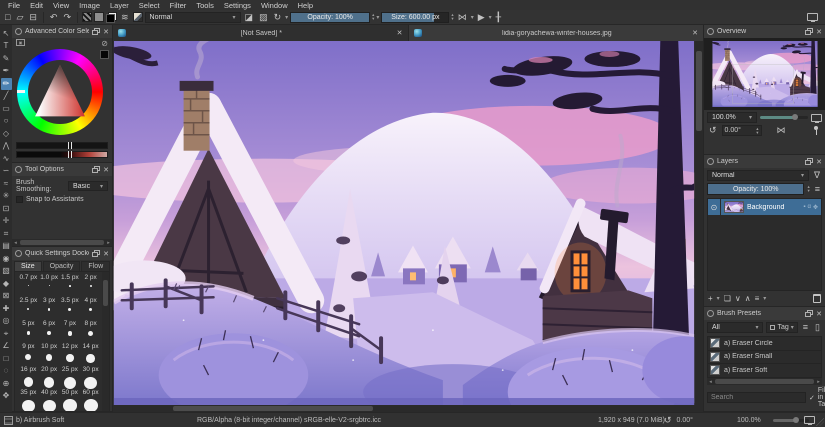 This screenshot has height=427, width=825. Describe the element at coordinates (33, 17) in the screenshot. I see `save-document-icon: ⊟` at that location.